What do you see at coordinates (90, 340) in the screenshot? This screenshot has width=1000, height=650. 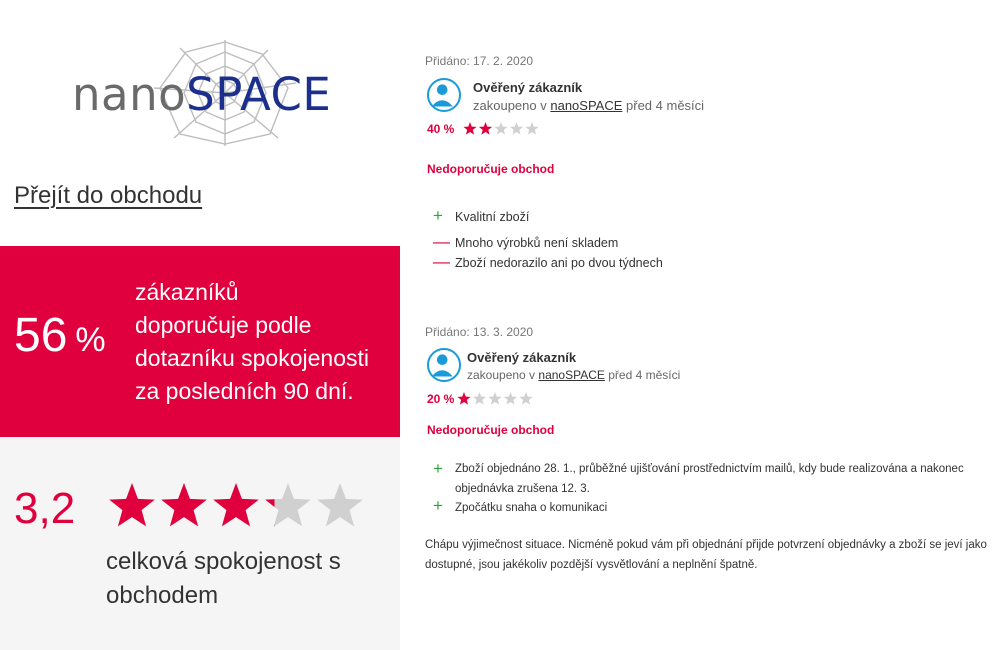 I see `recommendation-percent-sign: %` at bounding box center [90, 340].